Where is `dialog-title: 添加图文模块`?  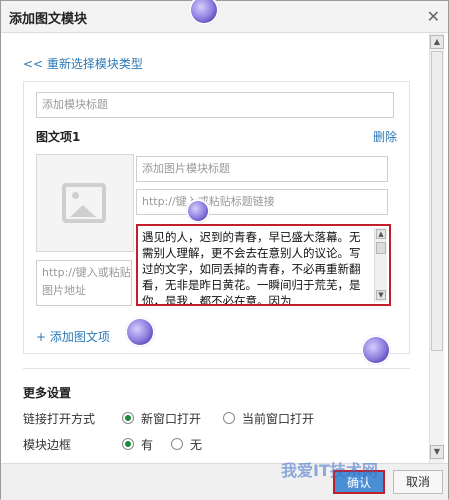
dialog-title: 添加图文模块 is located at coordinates (48, 19).